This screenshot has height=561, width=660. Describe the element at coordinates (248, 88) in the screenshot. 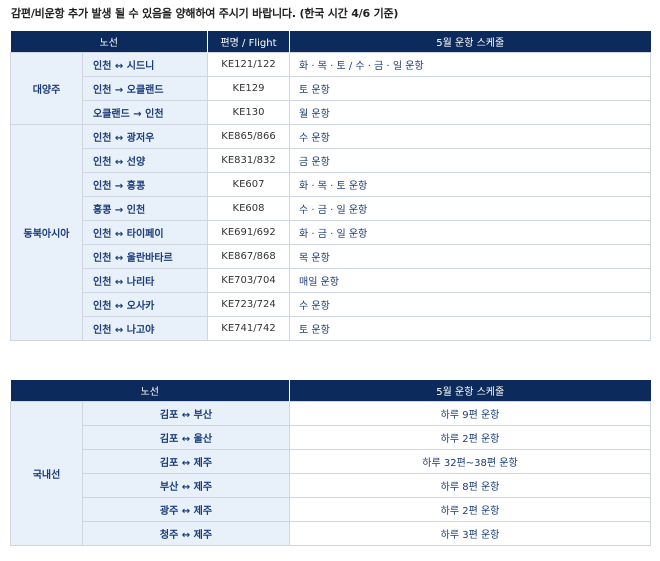

I see `flight-cell: KE129` at that location.